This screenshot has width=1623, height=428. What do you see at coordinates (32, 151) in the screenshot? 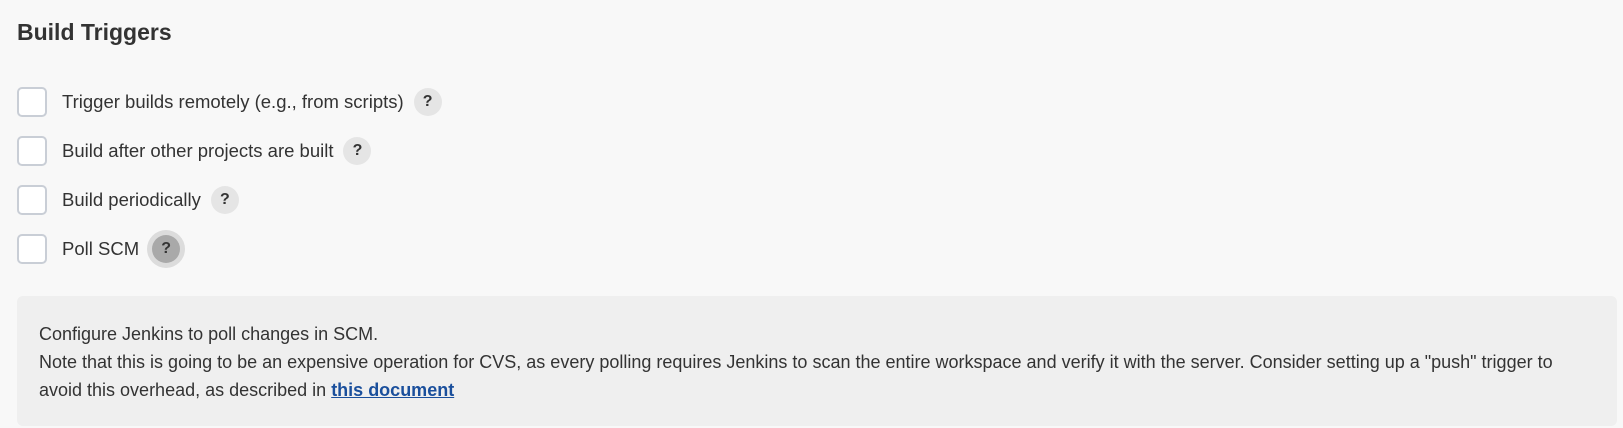
I see `build-after-other-checkbox` at bounding box center [32, 151].